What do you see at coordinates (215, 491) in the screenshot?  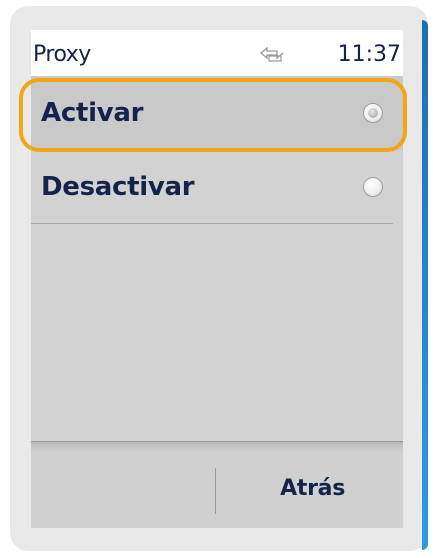 I see `softkey-separator` at bounding box center [215, 491].